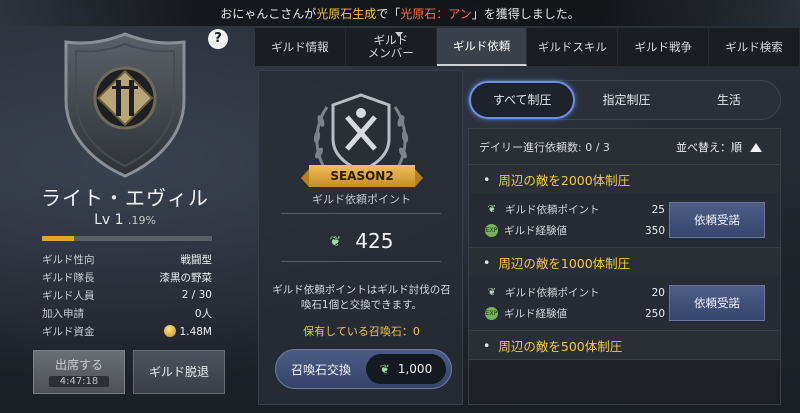 This screenshot has width=800, height=413. Describe the element at coordinates (597, 147) in the screenshot. I see `daily-value: 0 / 3` at that location.